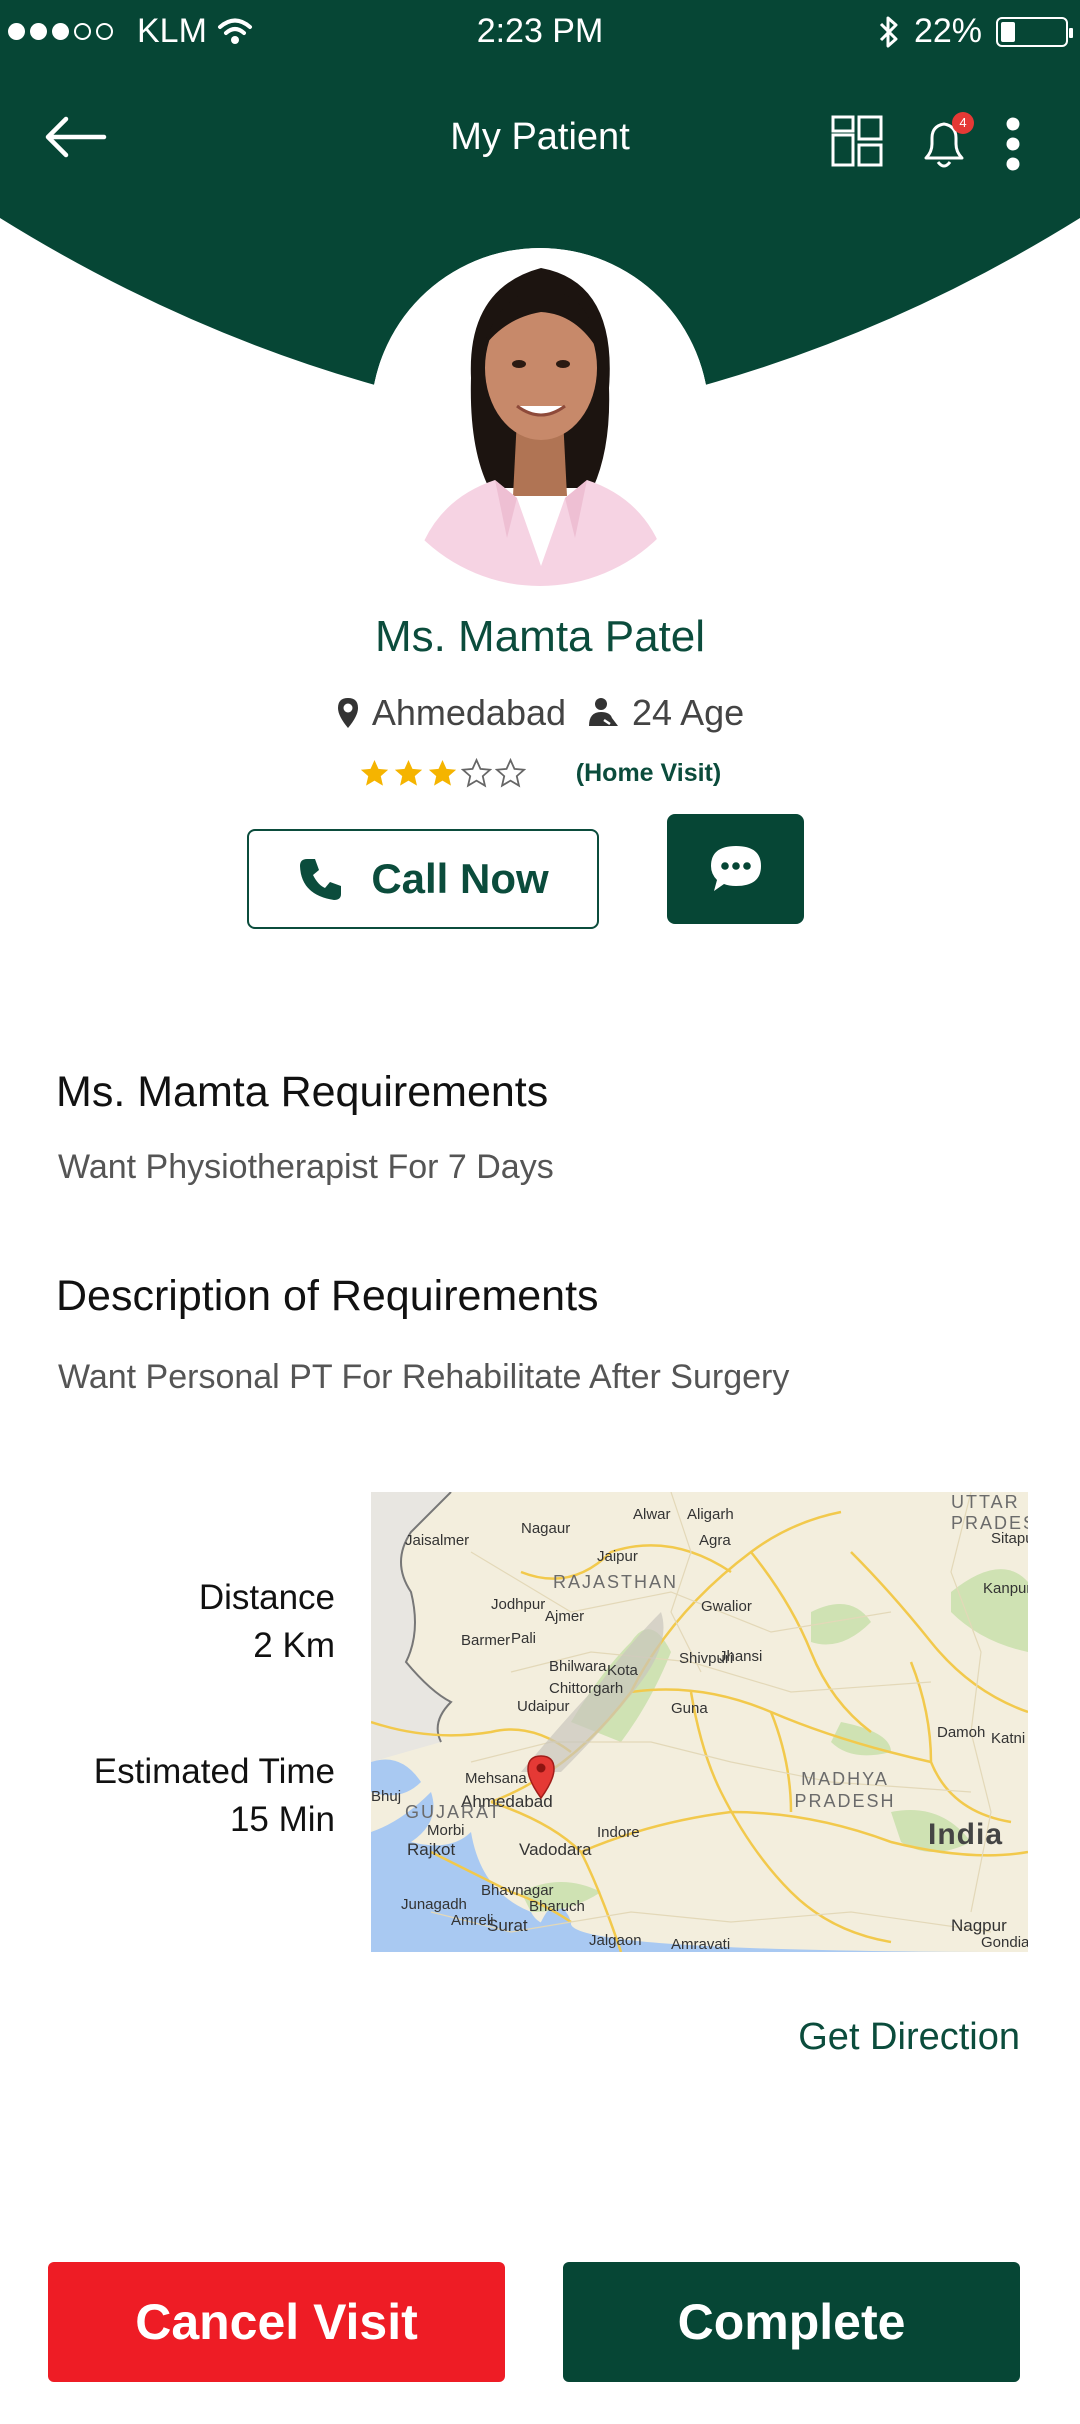  Describe the element at coordinates (546, 1528) in the screenshot. I see `map-label-nagaur: Nagaur` at that location.